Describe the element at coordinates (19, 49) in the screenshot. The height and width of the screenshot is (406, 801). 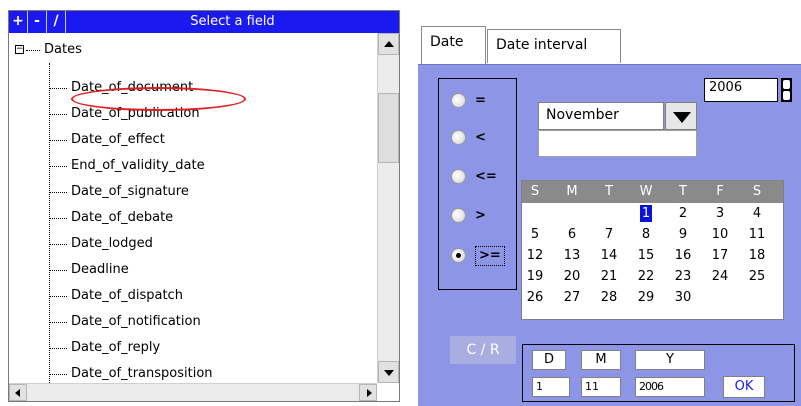
I see `collapse-node-icon: −` at that location.